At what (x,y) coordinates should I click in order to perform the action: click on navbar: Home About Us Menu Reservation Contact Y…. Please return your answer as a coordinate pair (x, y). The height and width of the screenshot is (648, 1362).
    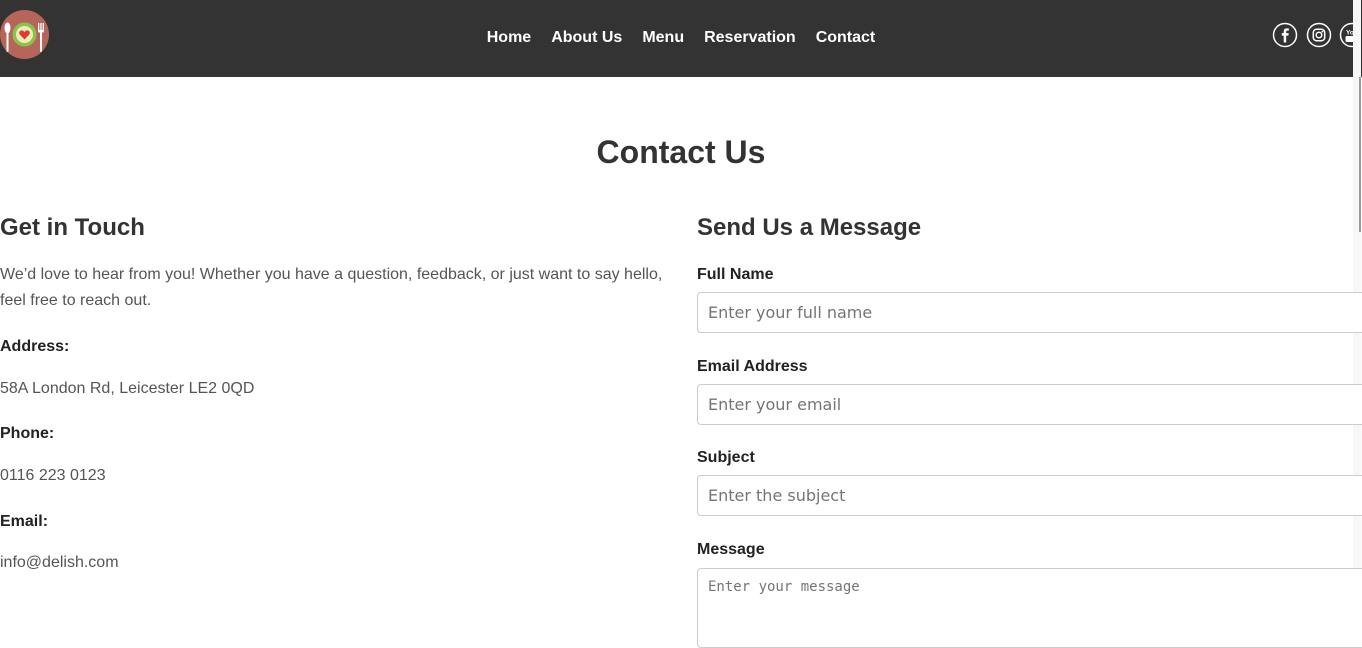
    Looking at the image, I should click on (681, 38).